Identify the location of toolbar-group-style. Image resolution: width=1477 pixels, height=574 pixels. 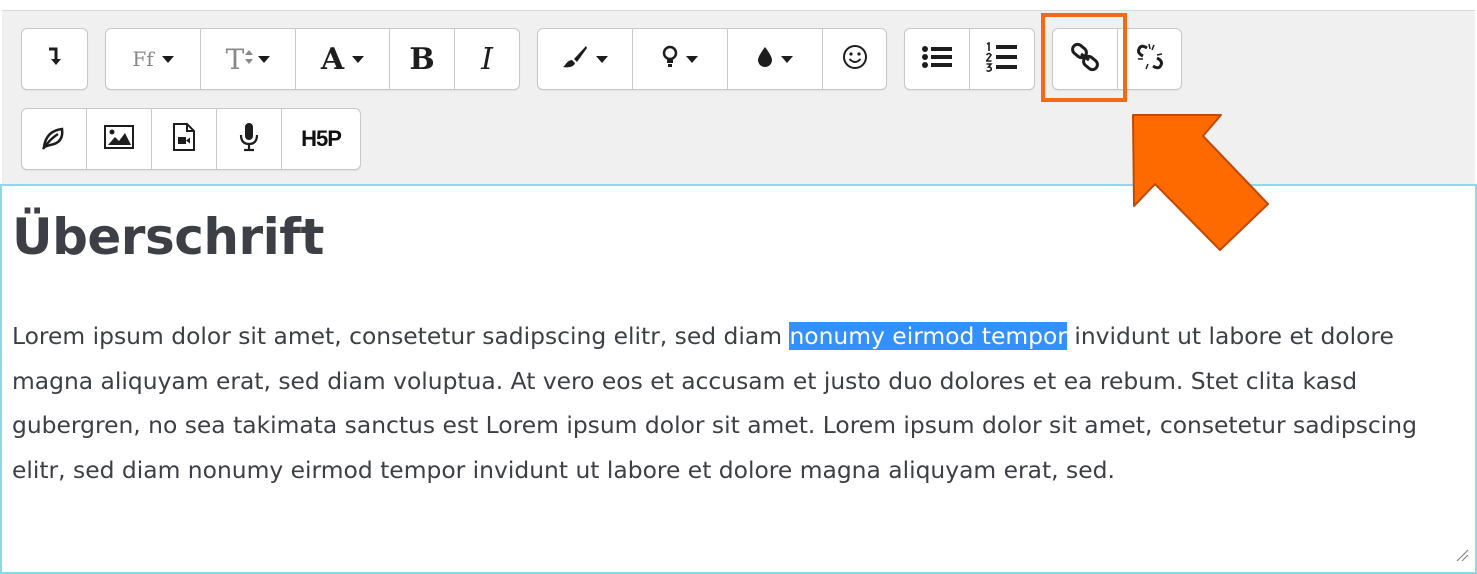
(712, 59).